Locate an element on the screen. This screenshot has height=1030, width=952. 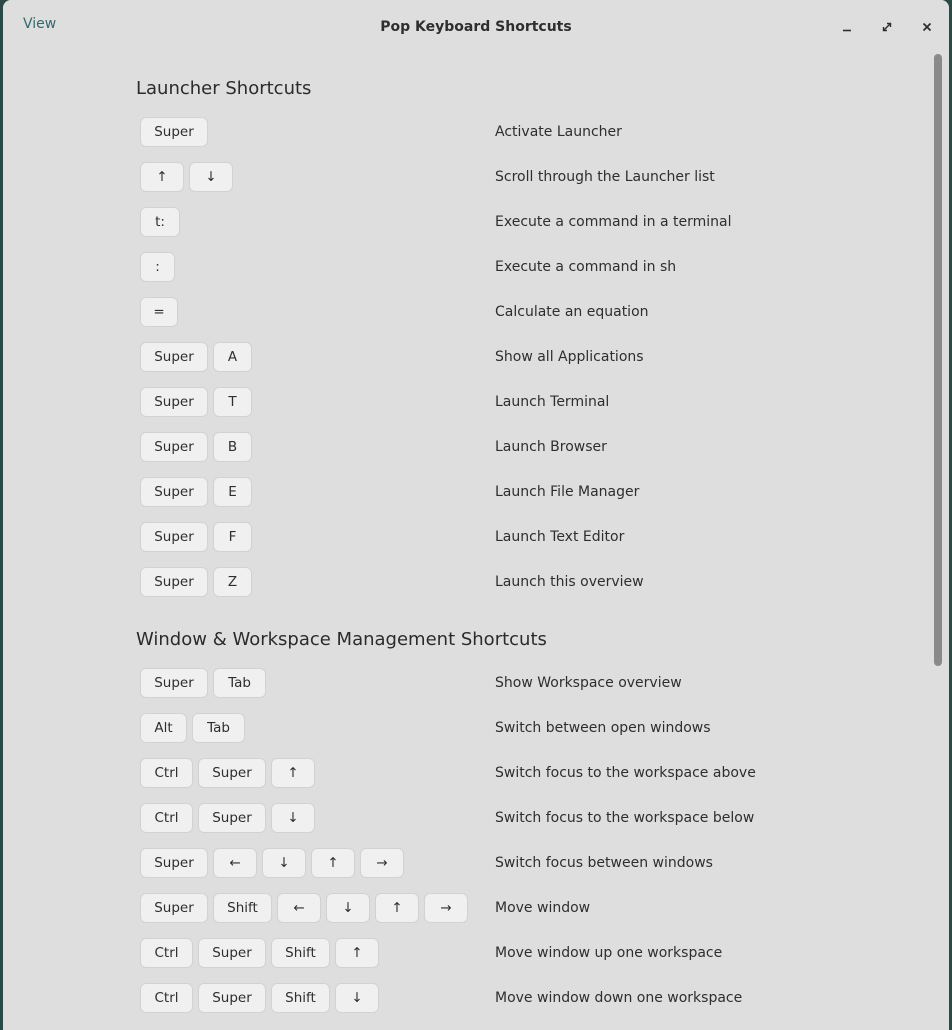
shortcut-keys: Ctrl Super ↓ is located at coordinates (227, 819).